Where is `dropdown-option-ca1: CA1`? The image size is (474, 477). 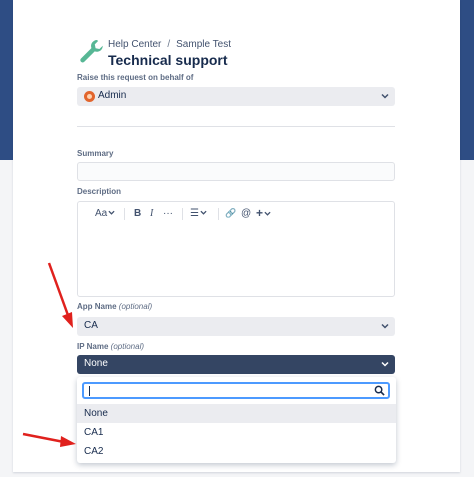 dropdown-option-ca1: CA1 is located at coordinates (236, 432).